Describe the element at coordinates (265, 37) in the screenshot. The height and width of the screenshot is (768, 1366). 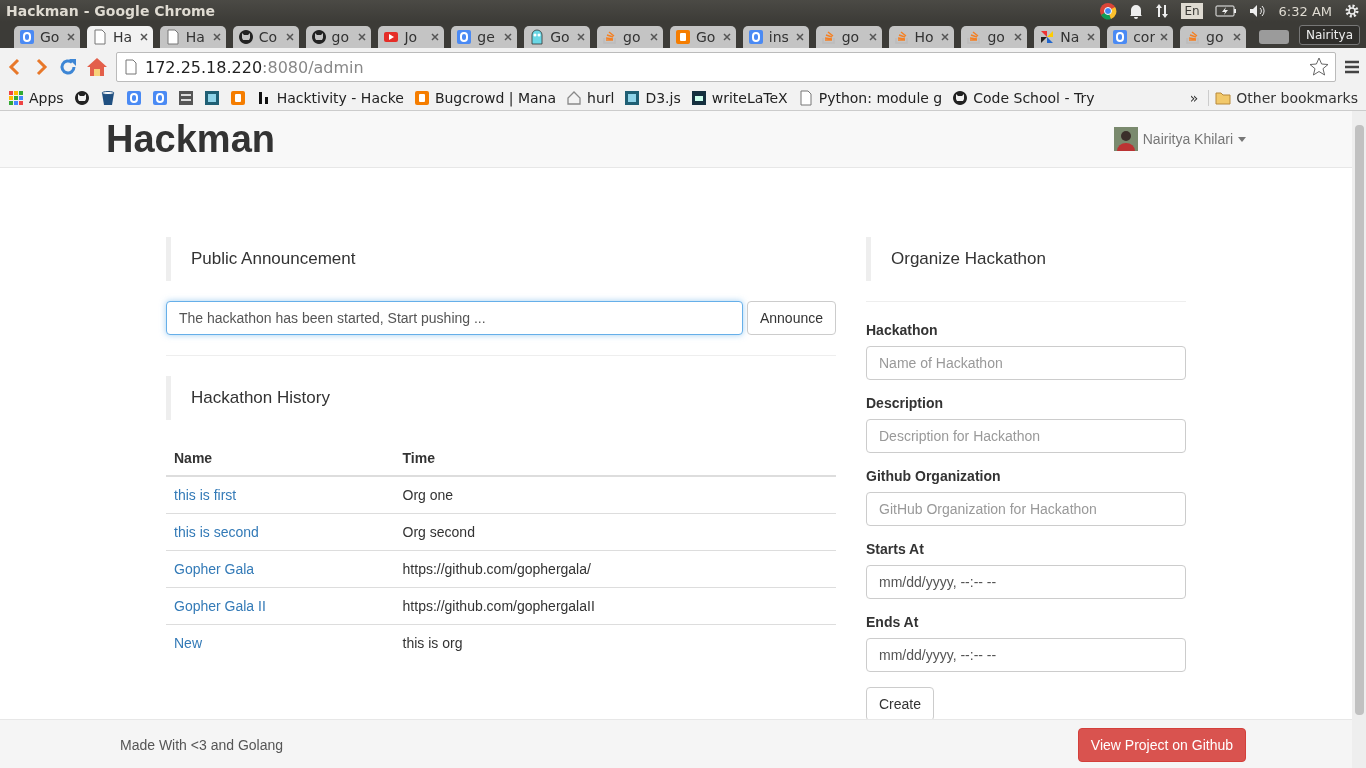
I see `browser-tab: Co` at that location.